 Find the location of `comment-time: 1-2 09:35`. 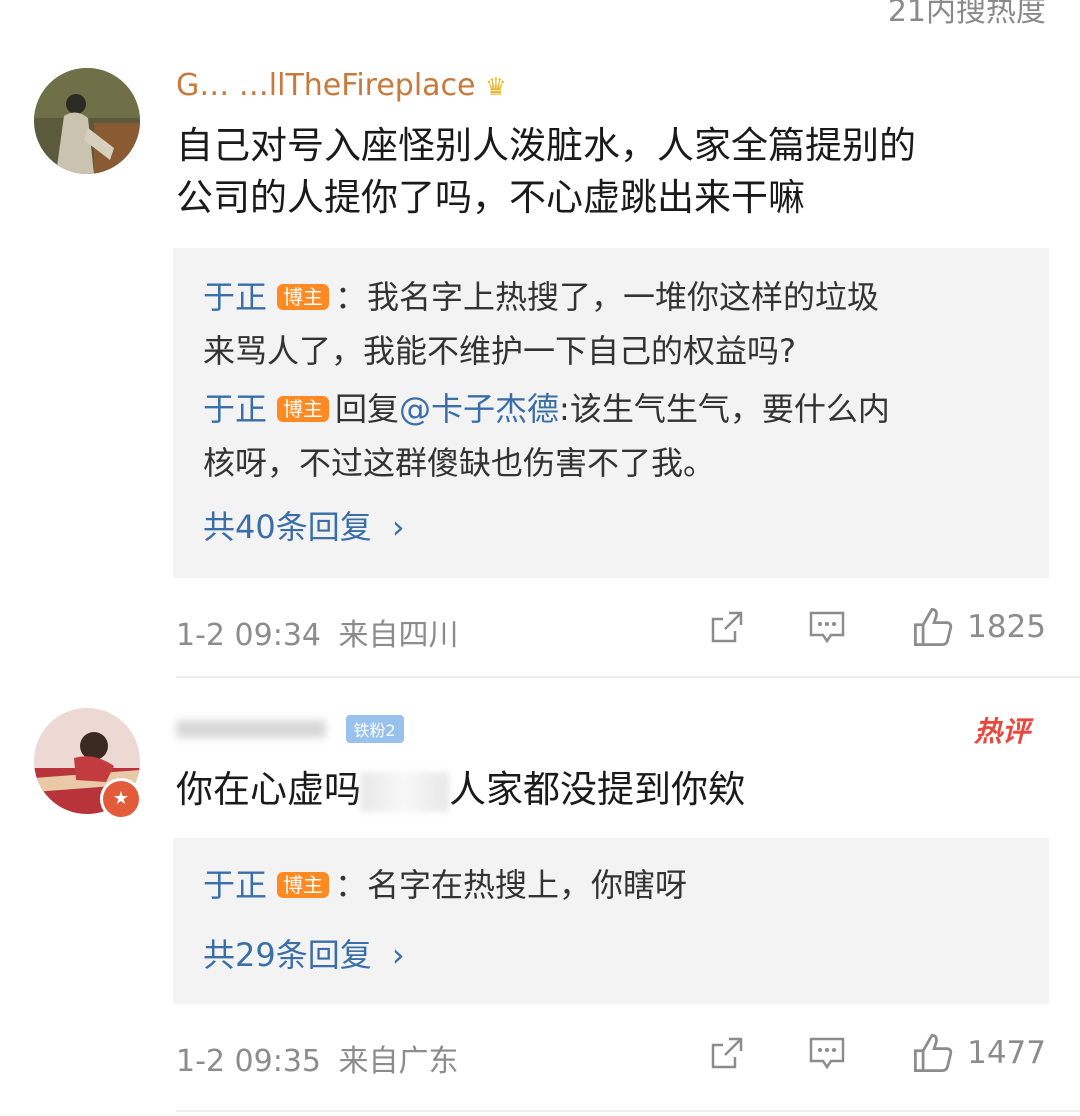

comment-time: 1-2 09:35 is located at coordinates (248, 1061).